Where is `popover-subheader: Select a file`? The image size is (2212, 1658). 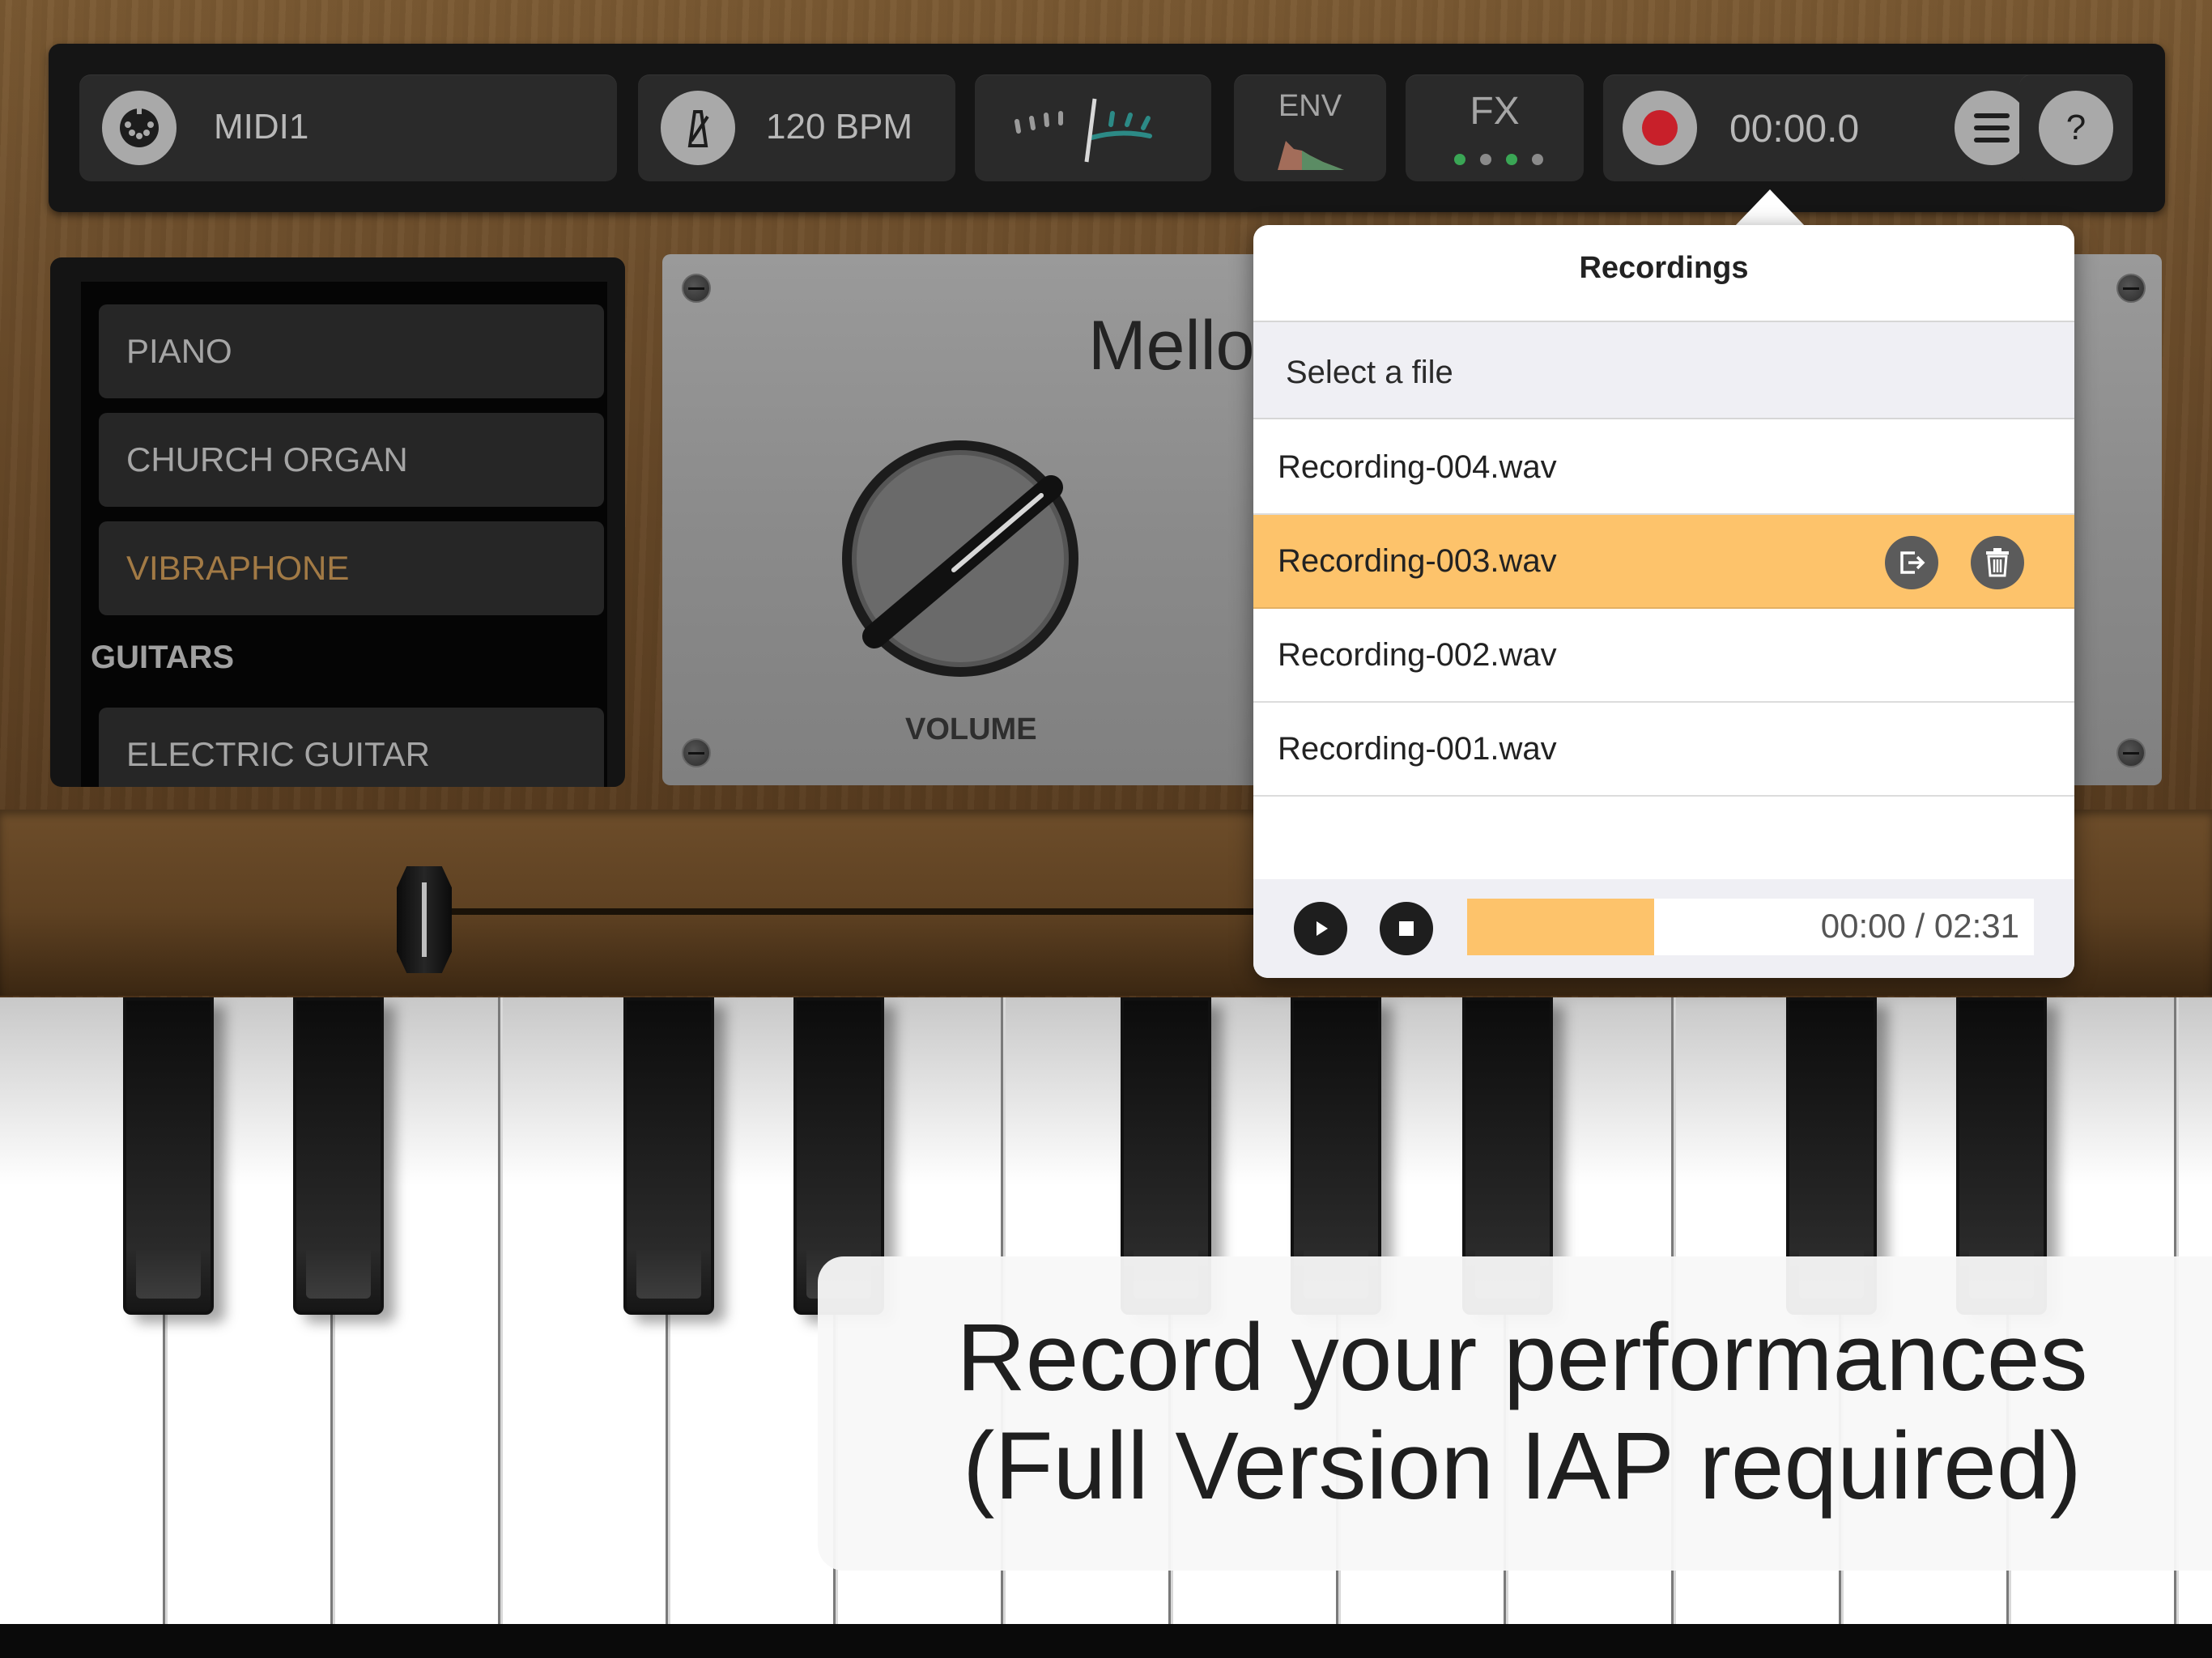 popover-subheader: Select a file is located at coordinates (1663, 370).